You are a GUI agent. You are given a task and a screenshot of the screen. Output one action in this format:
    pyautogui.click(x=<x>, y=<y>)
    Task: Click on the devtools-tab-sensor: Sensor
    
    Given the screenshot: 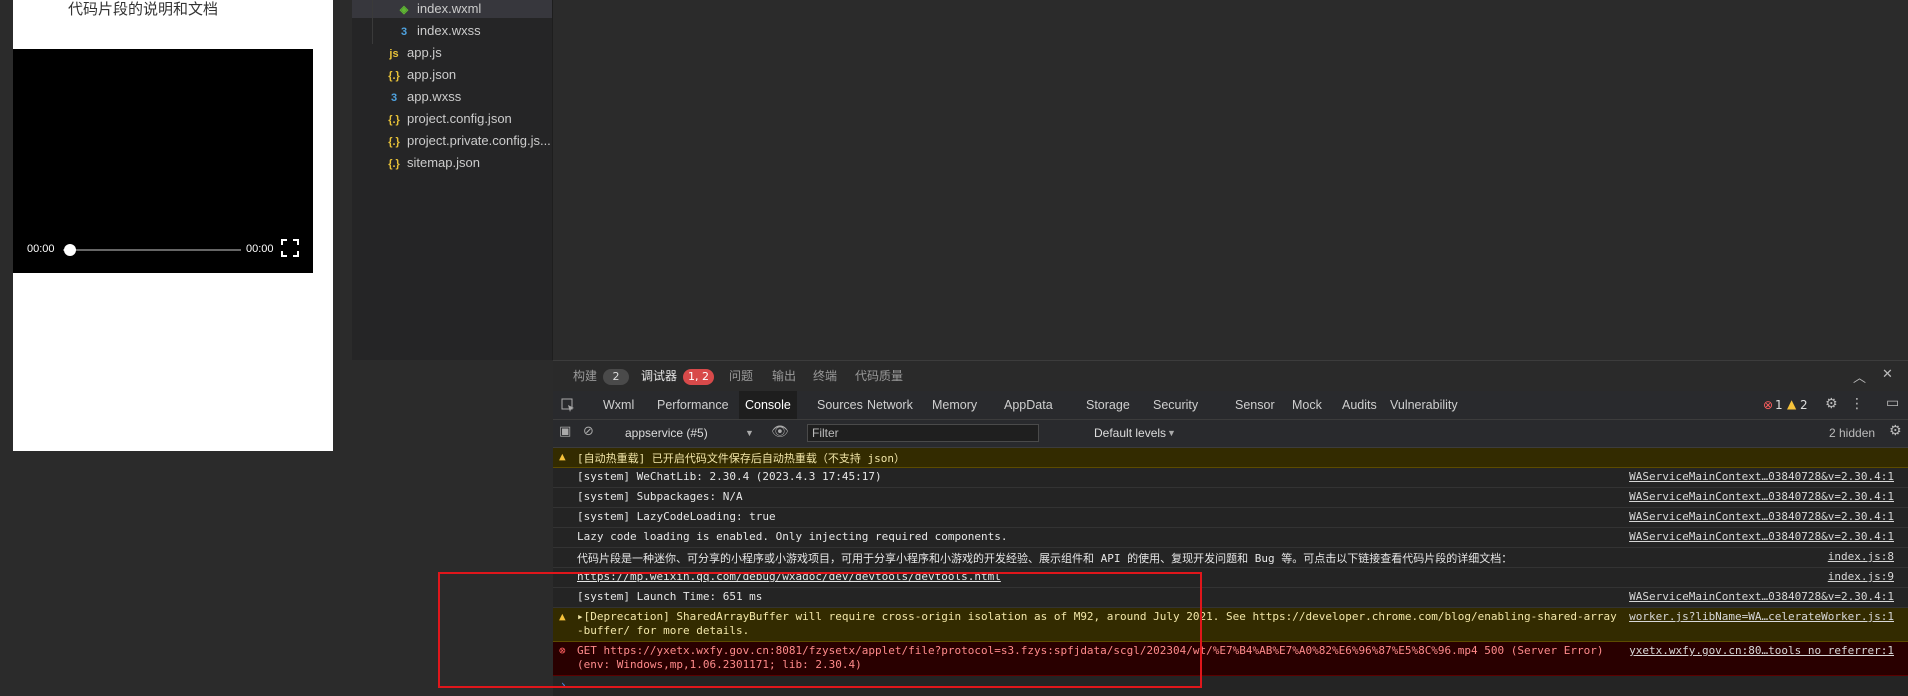 What is the action you would take?
    pyautogui.click(x=1255, y=405)
    